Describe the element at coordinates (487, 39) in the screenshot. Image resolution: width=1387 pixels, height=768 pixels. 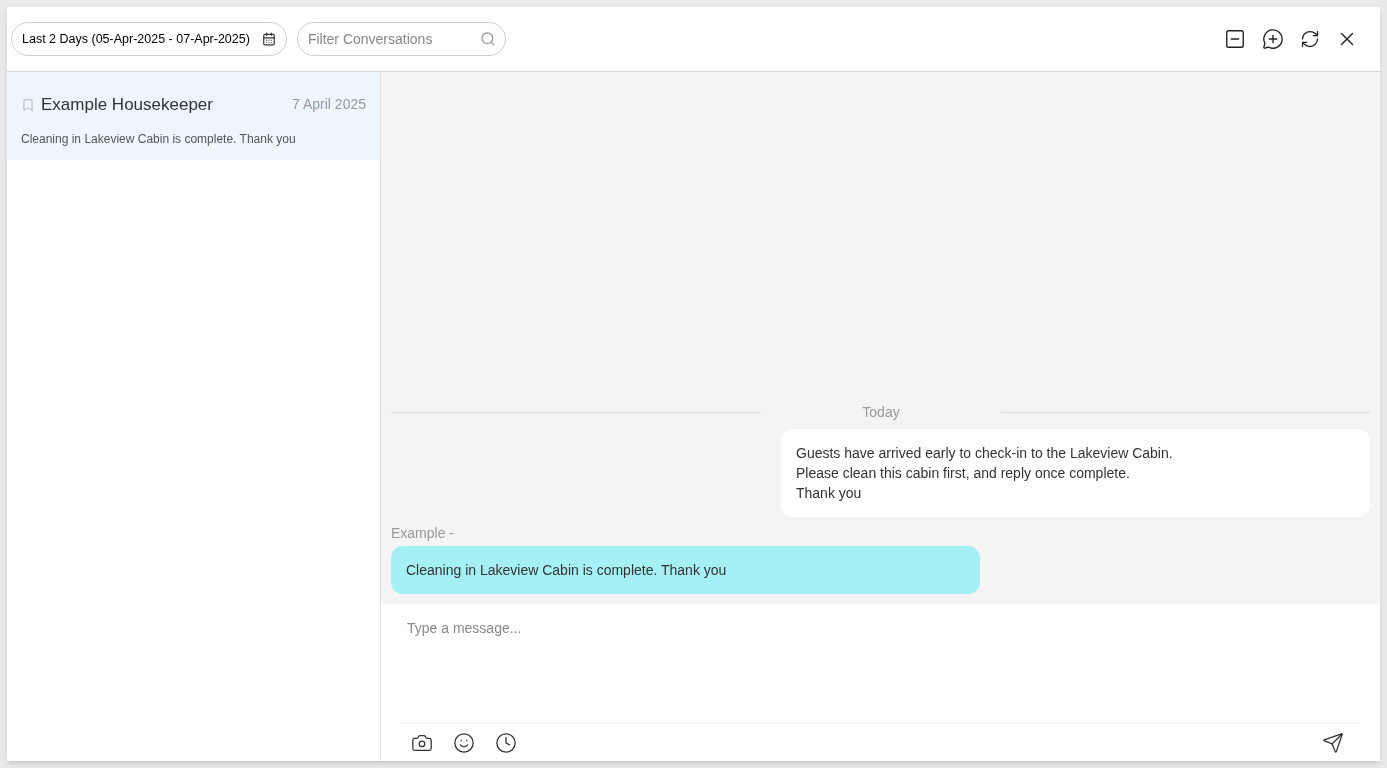
I see `search-icon` at that location.